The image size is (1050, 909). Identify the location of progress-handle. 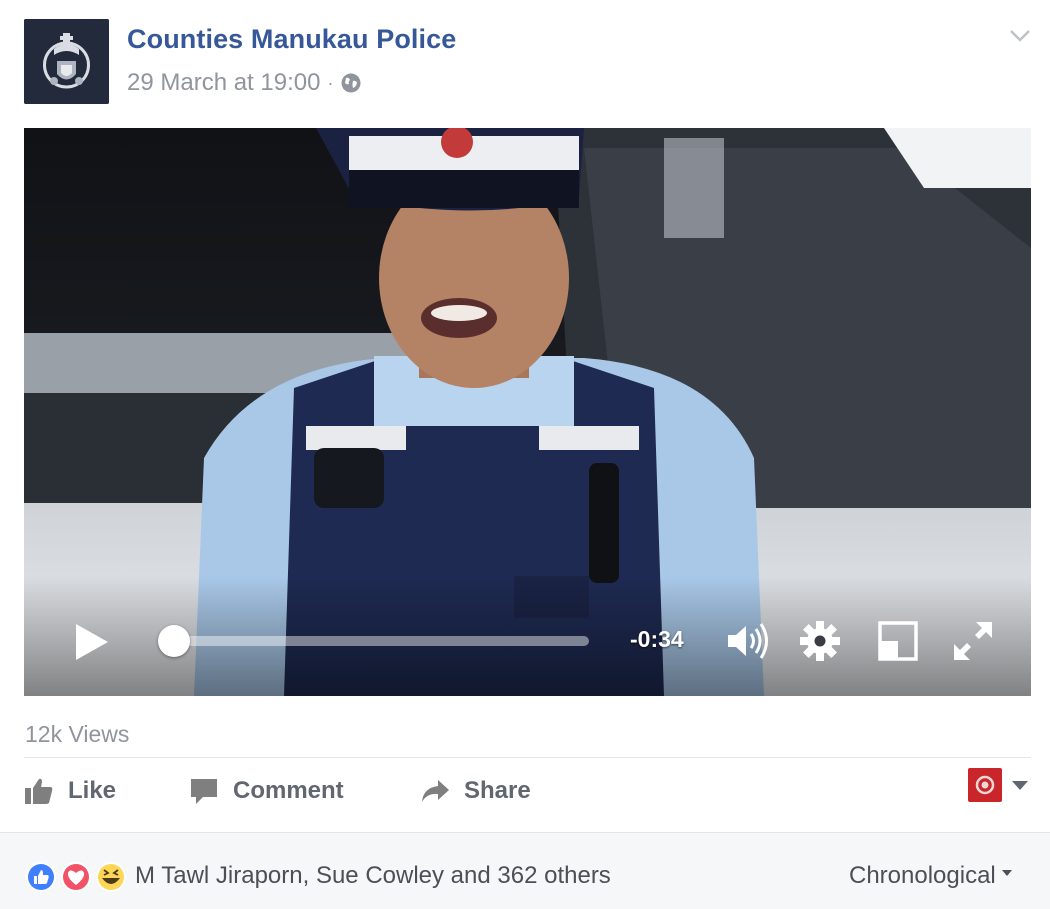
(173, 641).